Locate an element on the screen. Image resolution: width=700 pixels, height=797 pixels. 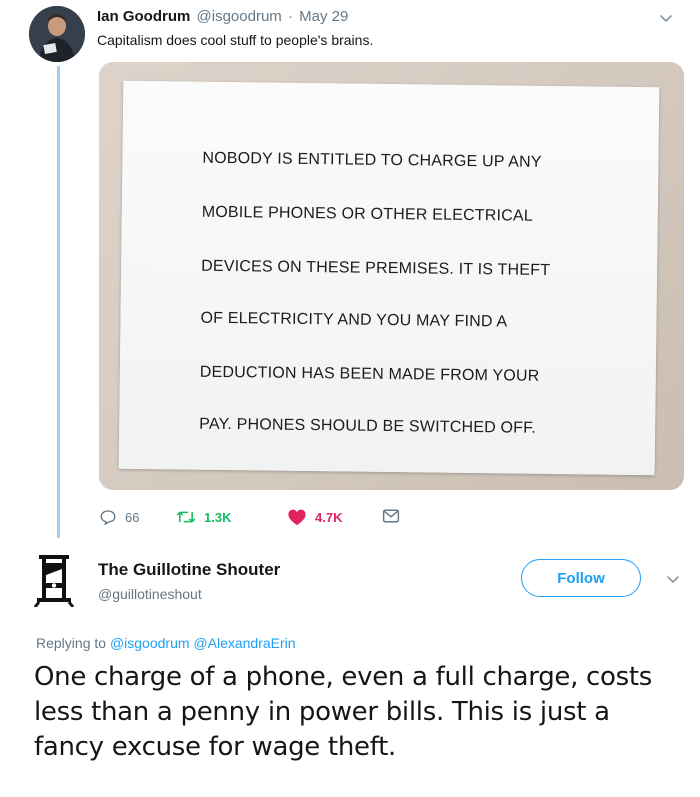
retweet-button: 1.3K is located at coordinates (203, 517).